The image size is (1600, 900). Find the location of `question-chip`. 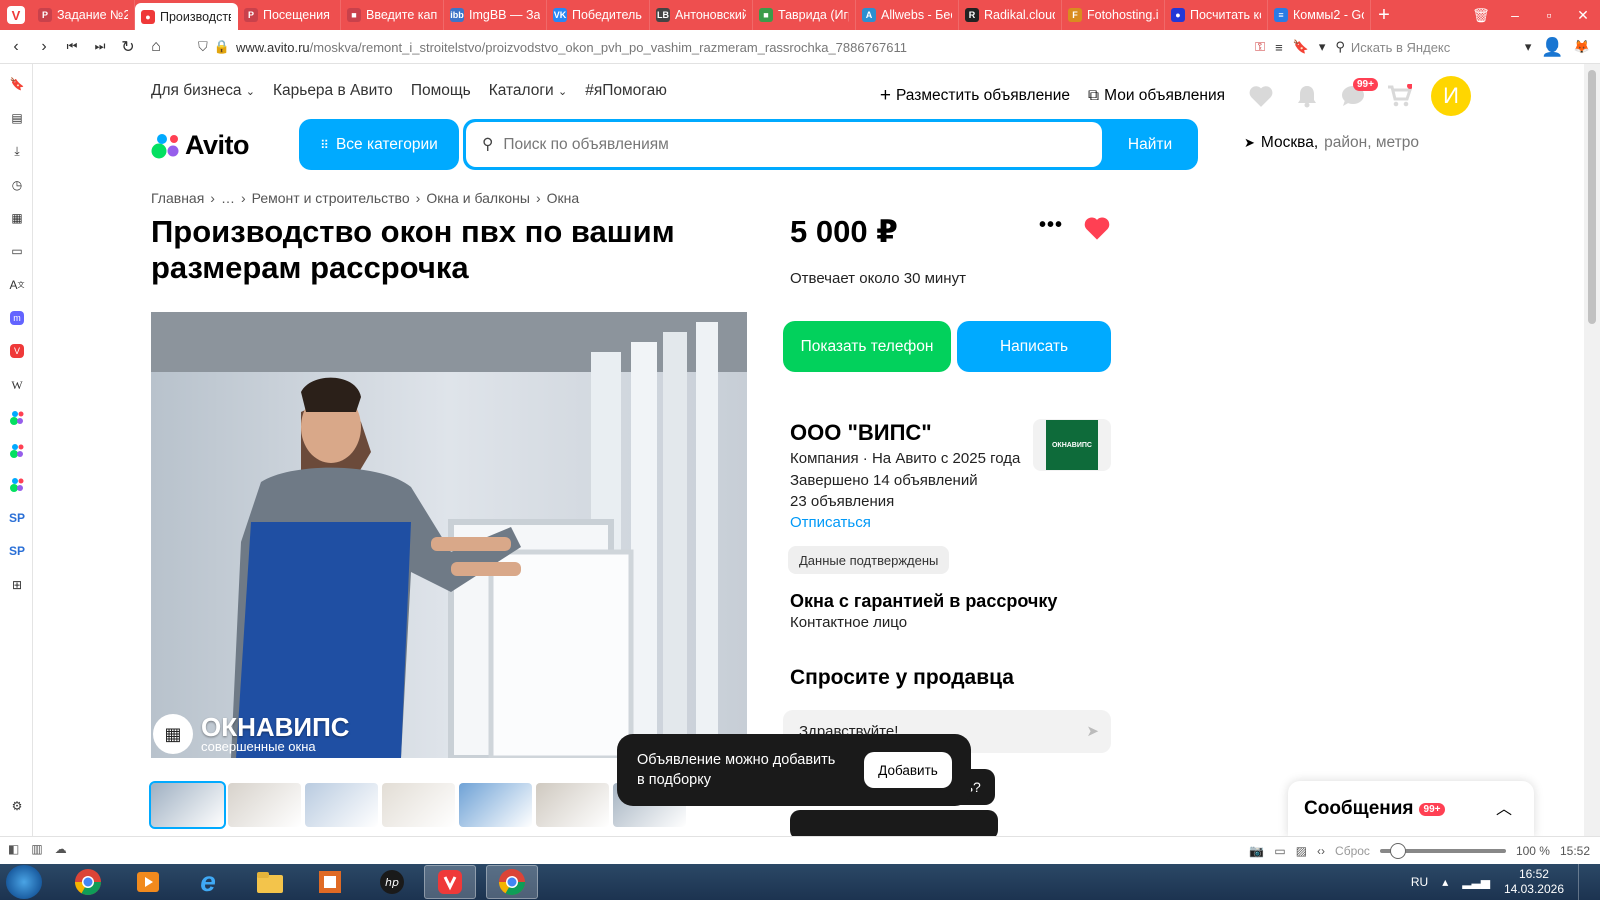

question-chip is located at coordinates (894, 823).